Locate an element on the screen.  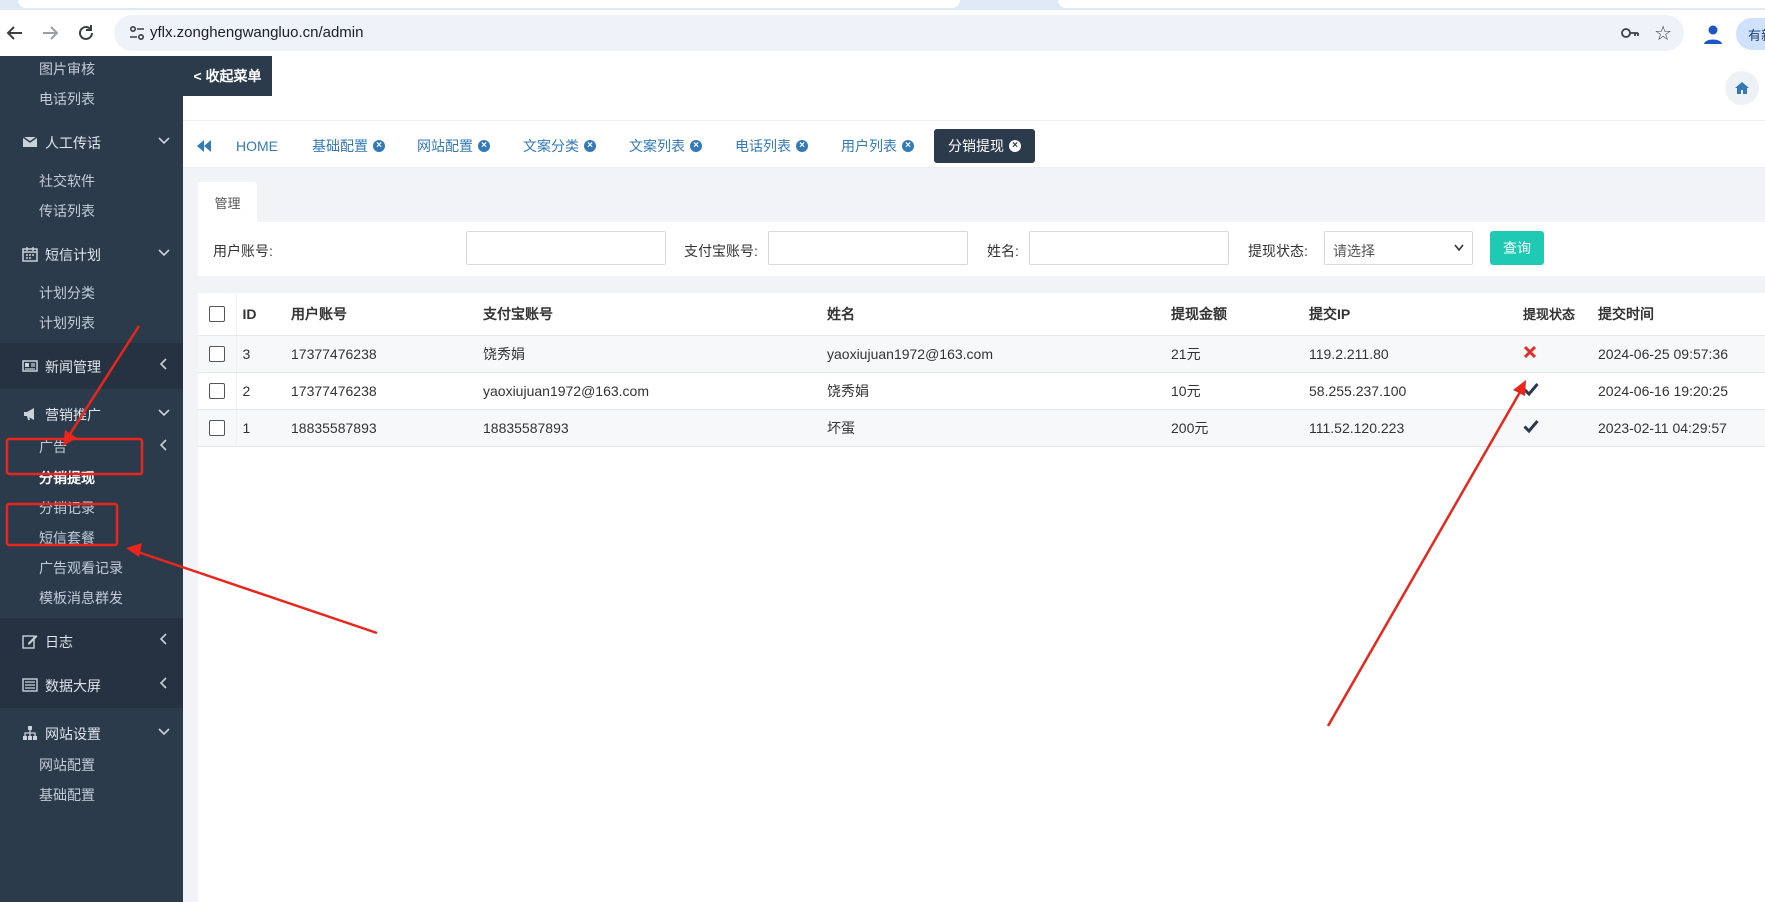
sidebar-item-phone-list: 电话列表 is located at coordinates (67, 99).